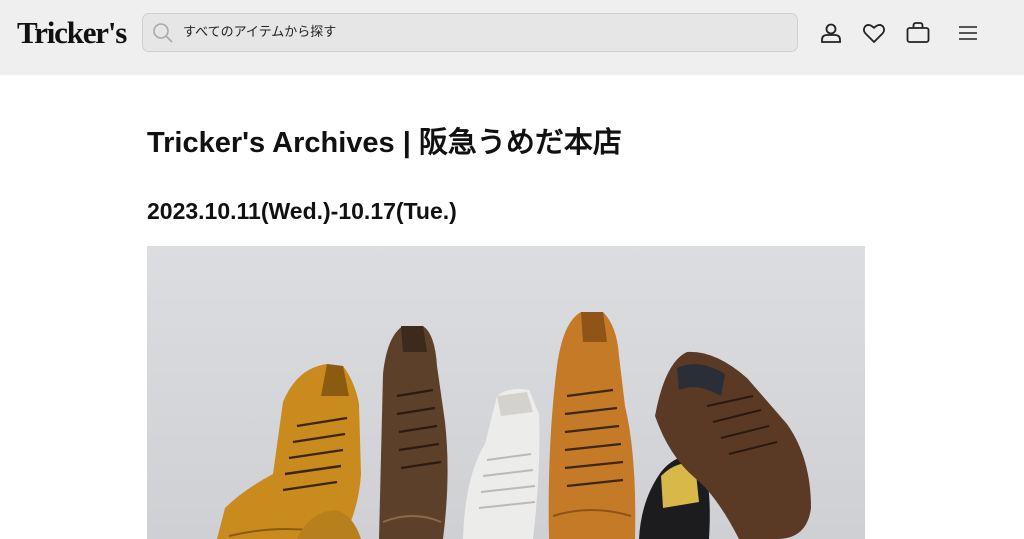 This screenshot has height=539, width=1024. Describe the element at coordinates (72, 33) in the screenshot. I see `brand-logo: Tricker's` at that location.